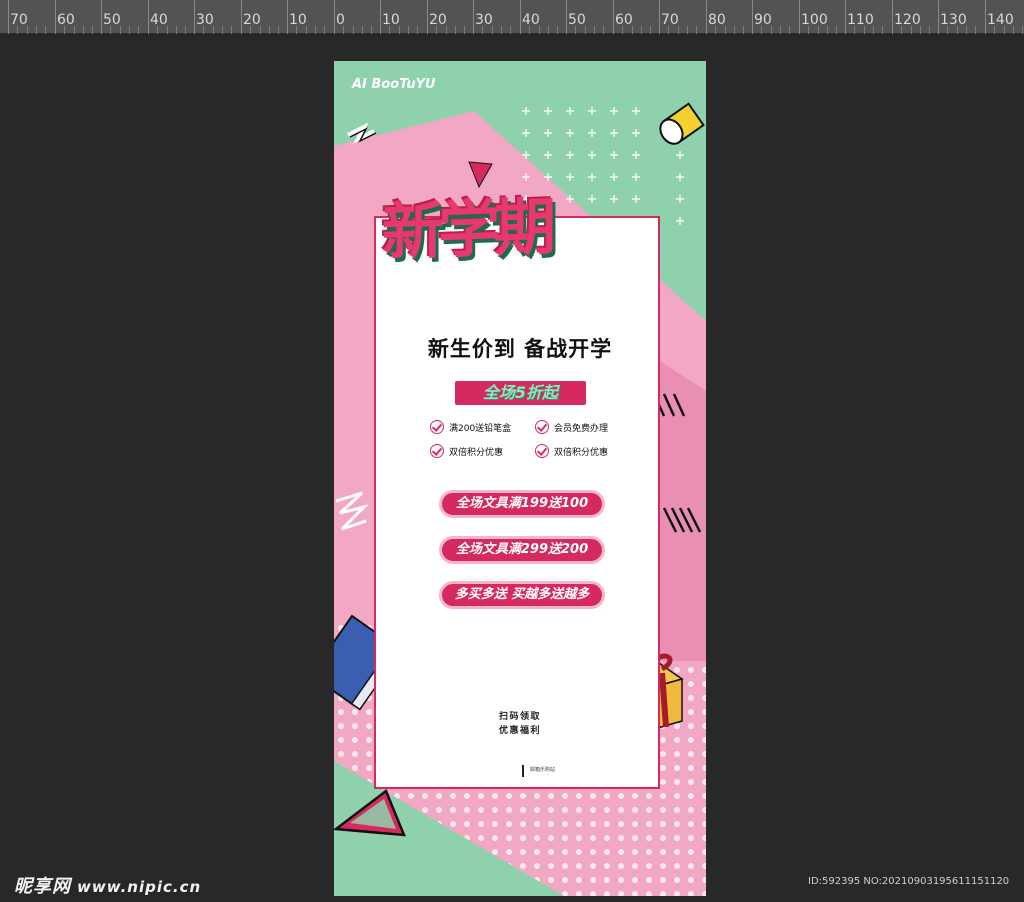  I want to click on promo-pill: 全场文具满199送100, so click(522, 504).